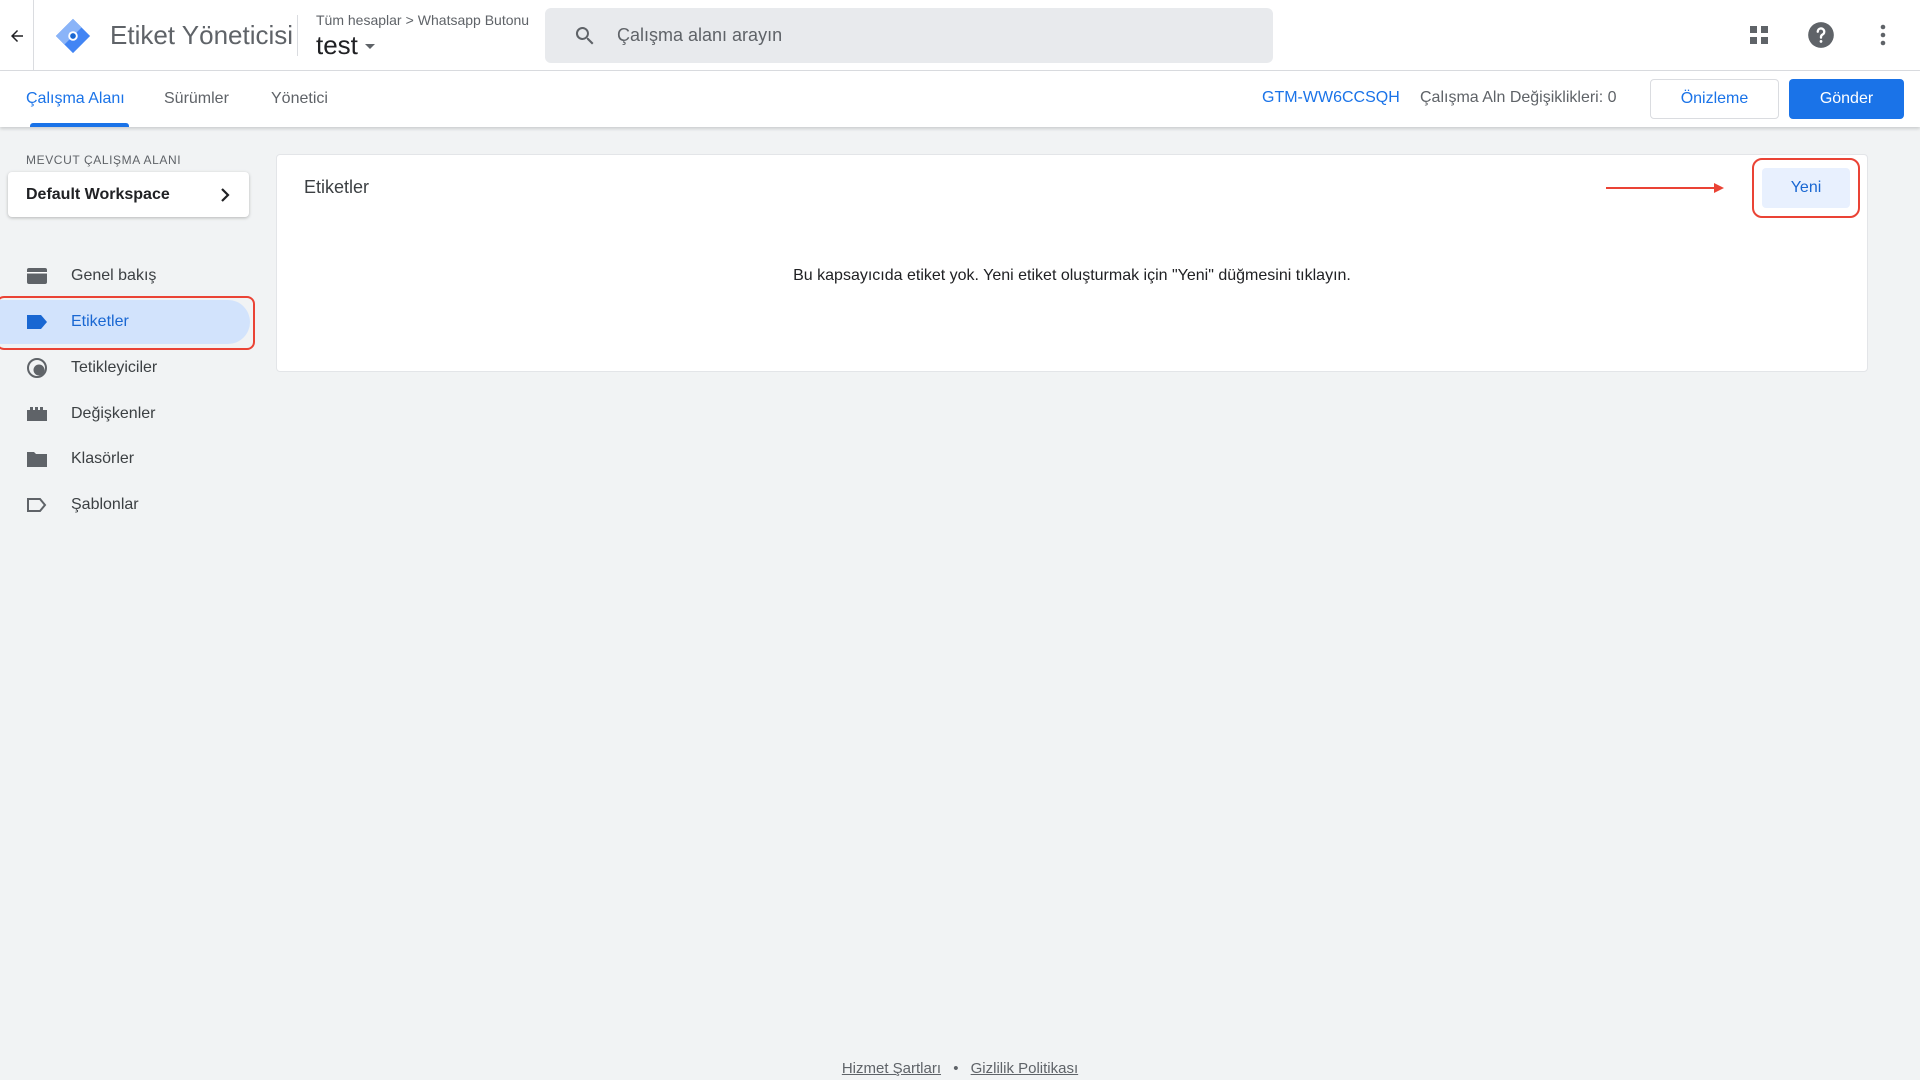 The image size is (1920, 1080). What do you see at coordinates (37, 276) in the screenshot?
I see `overview-icon` at bounding box center [37, 276].